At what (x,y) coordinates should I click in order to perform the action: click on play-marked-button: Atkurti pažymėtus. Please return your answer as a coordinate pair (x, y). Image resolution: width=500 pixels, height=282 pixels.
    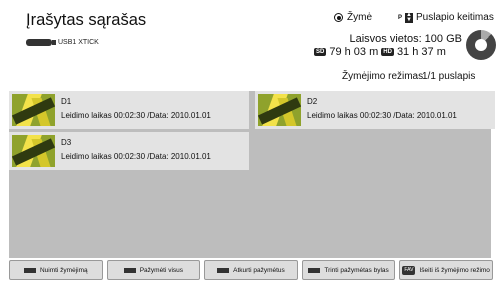
    Looking at the image, I should click on (251, 270).